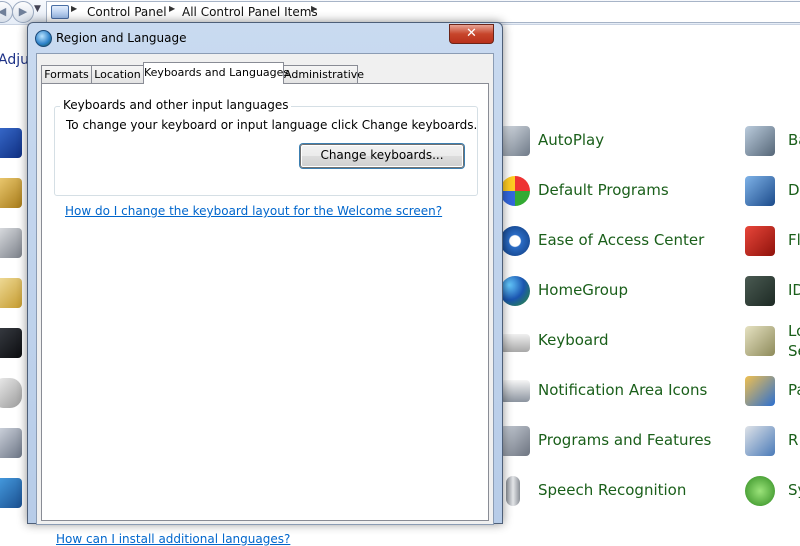 Image resolution: width=800 pixels, height=546 pixels. What do you see at coordinates (573, 340) in the screenshot?
I see `keyboard-link: Keyboard` at bounding box center [573, 340].